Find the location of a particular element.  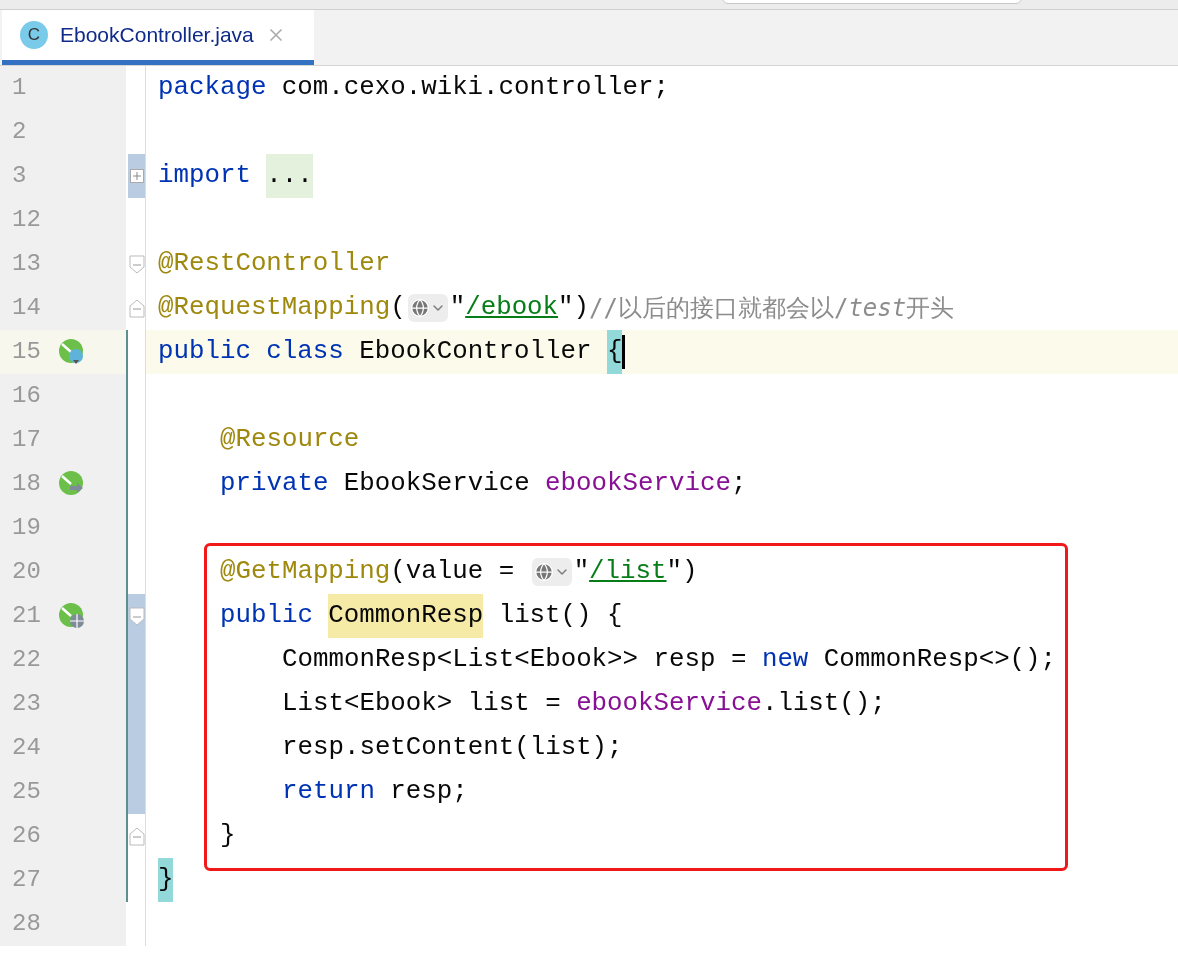

line-number: 17 is located at coordinates (26, 440).